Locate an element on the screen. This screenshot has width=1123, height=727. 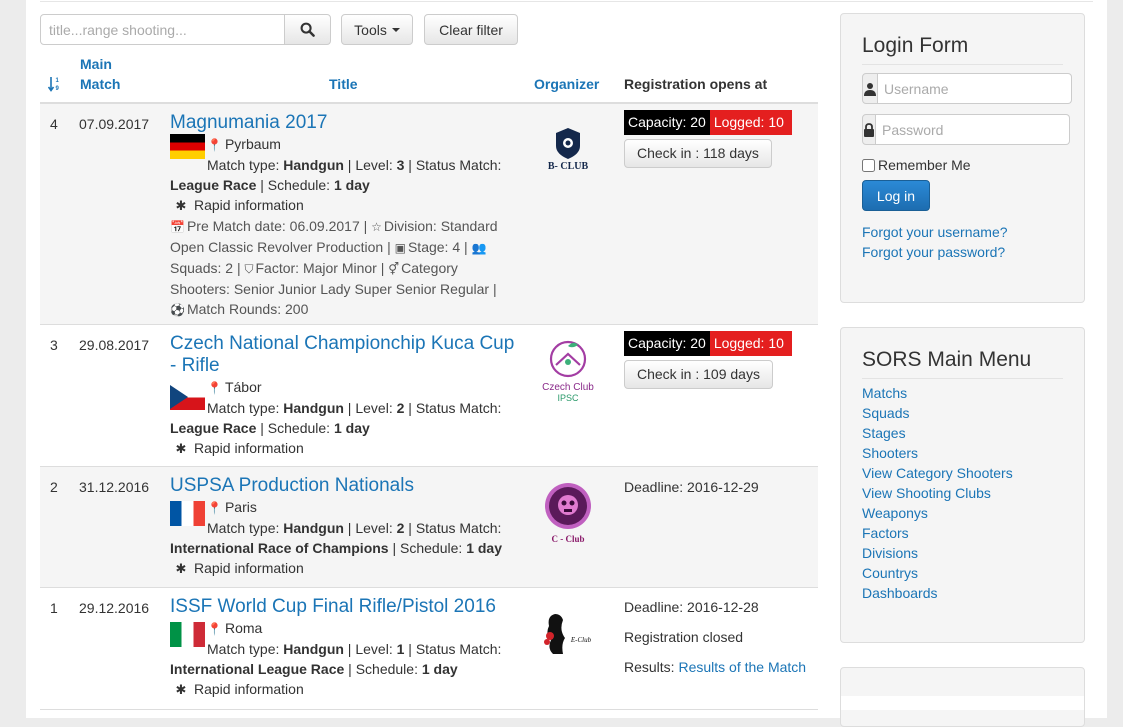
menu-item-category-shooters: View Category Shooters is located at coordinates (937, 473).